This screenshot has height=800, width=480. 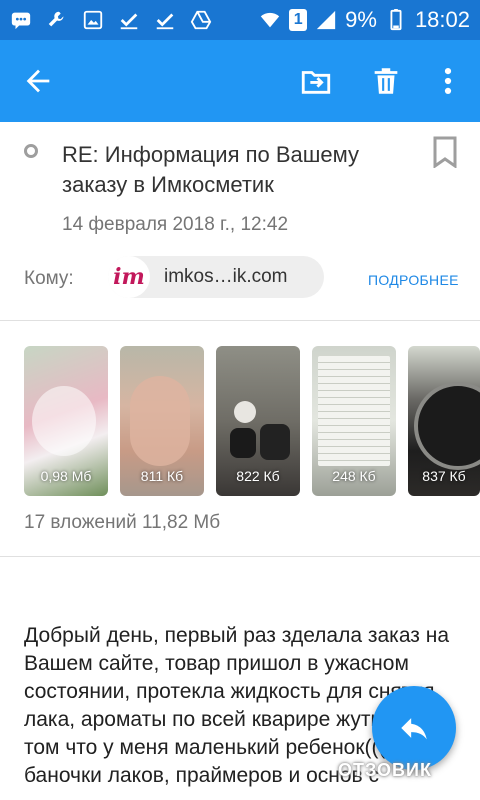 I want to click on attachment-size: 837 Кб, so click(x=444, y=476).